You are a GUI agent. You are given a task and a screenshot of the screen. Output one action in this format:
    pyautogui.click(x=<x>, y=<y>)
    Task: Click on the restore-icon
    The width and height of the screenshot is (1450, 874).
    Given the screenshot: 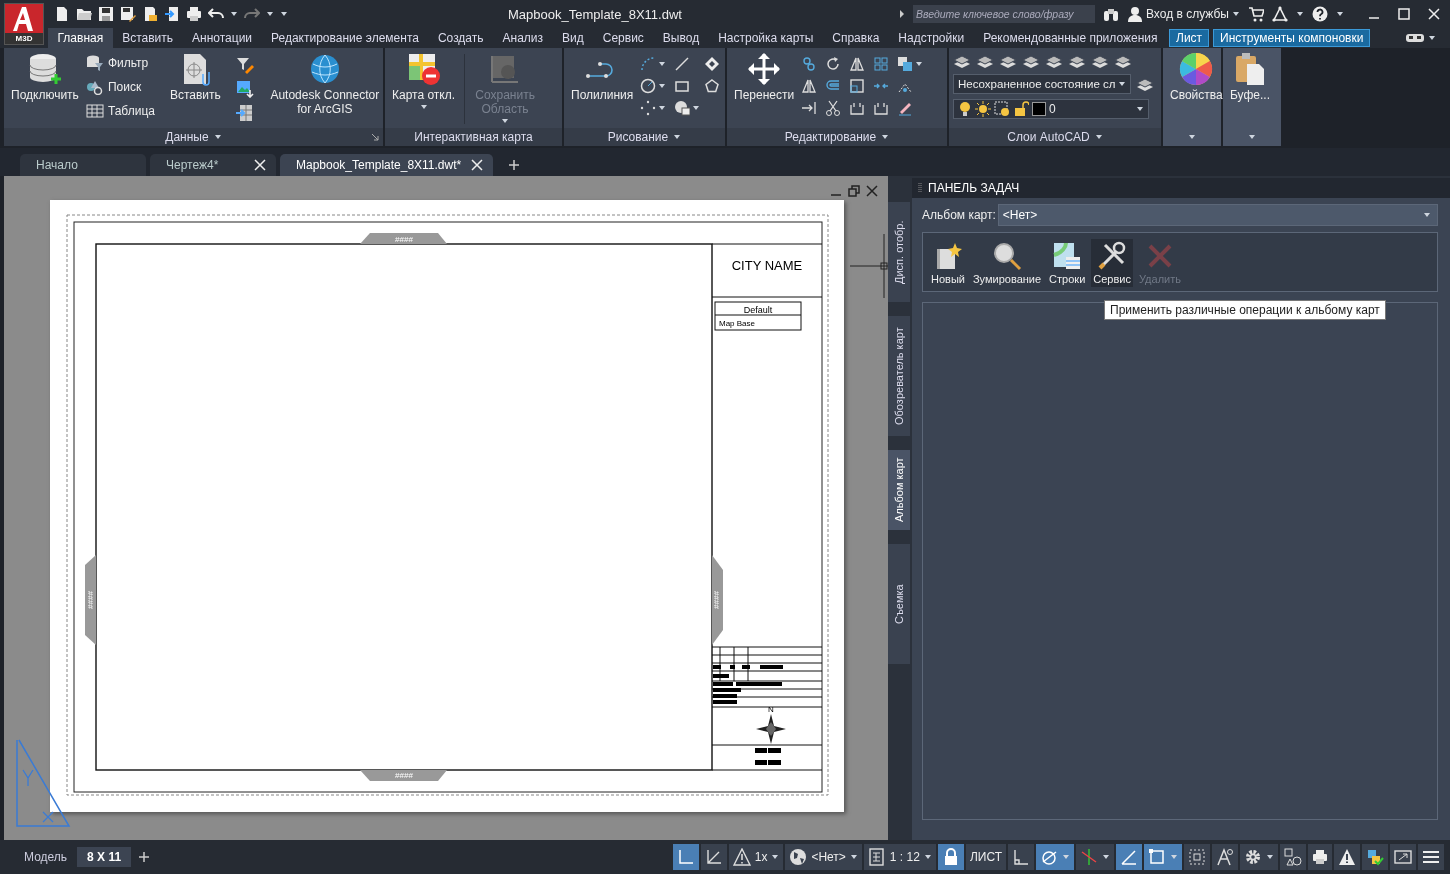 What is the action you would take?
    pyautogui.click(x=854, y=191)
    